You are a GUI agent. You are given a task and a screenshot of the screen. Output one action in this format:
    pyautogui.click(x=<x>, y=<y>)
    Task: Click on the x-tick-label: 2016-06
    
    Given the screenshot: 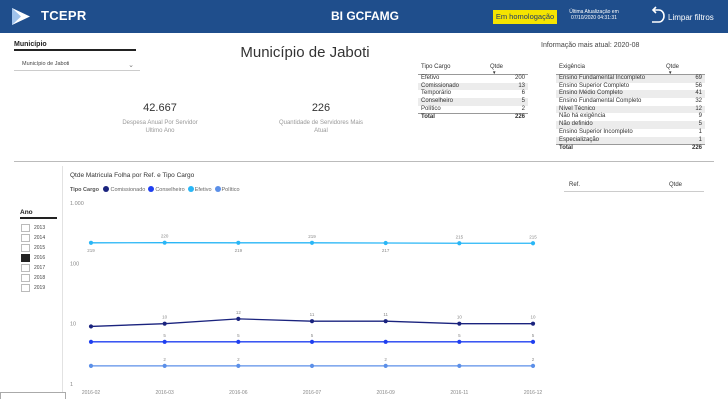 What is the action you would take?
    pyautogui.click(x=238, y=393)
    